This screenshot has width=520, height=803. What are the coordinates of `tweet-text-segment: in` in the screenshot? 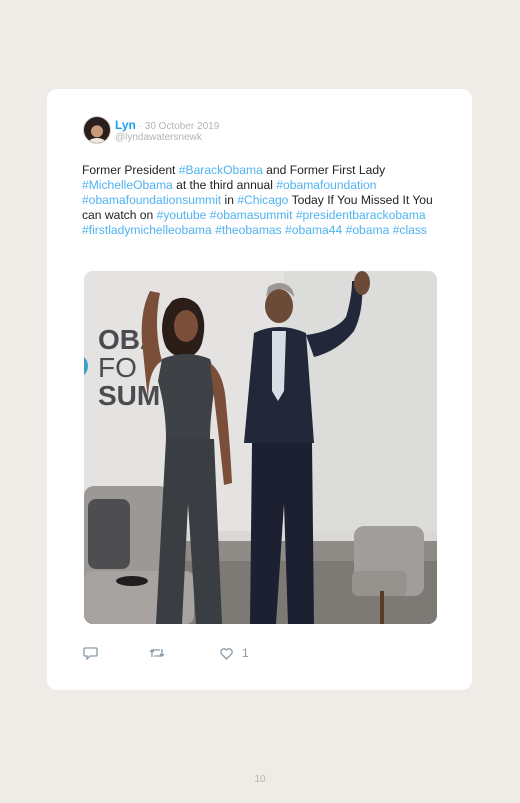 It's located at (229, 200).